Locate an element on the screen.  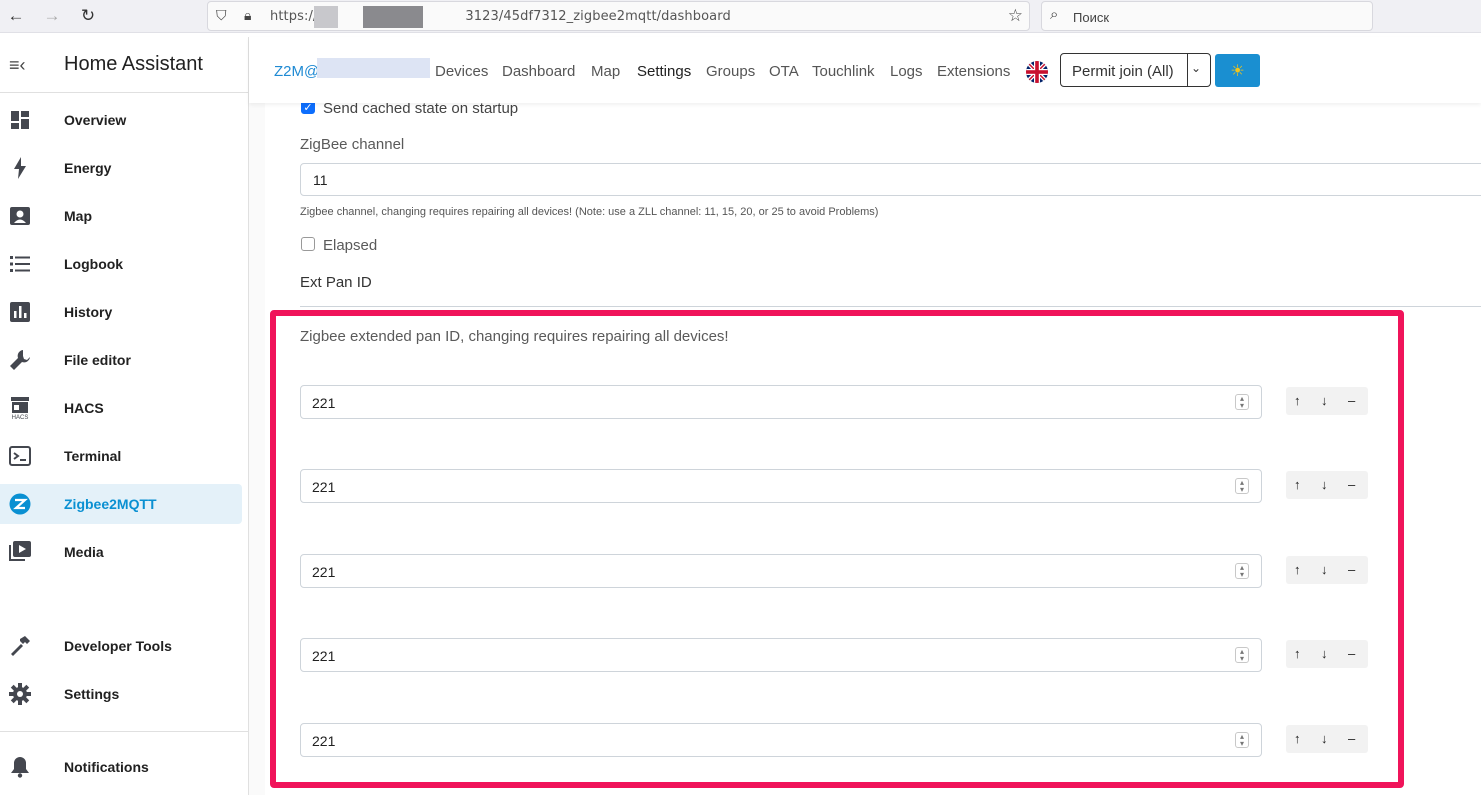
sun-icon: ☀ is located at coordinates (1237, 71).